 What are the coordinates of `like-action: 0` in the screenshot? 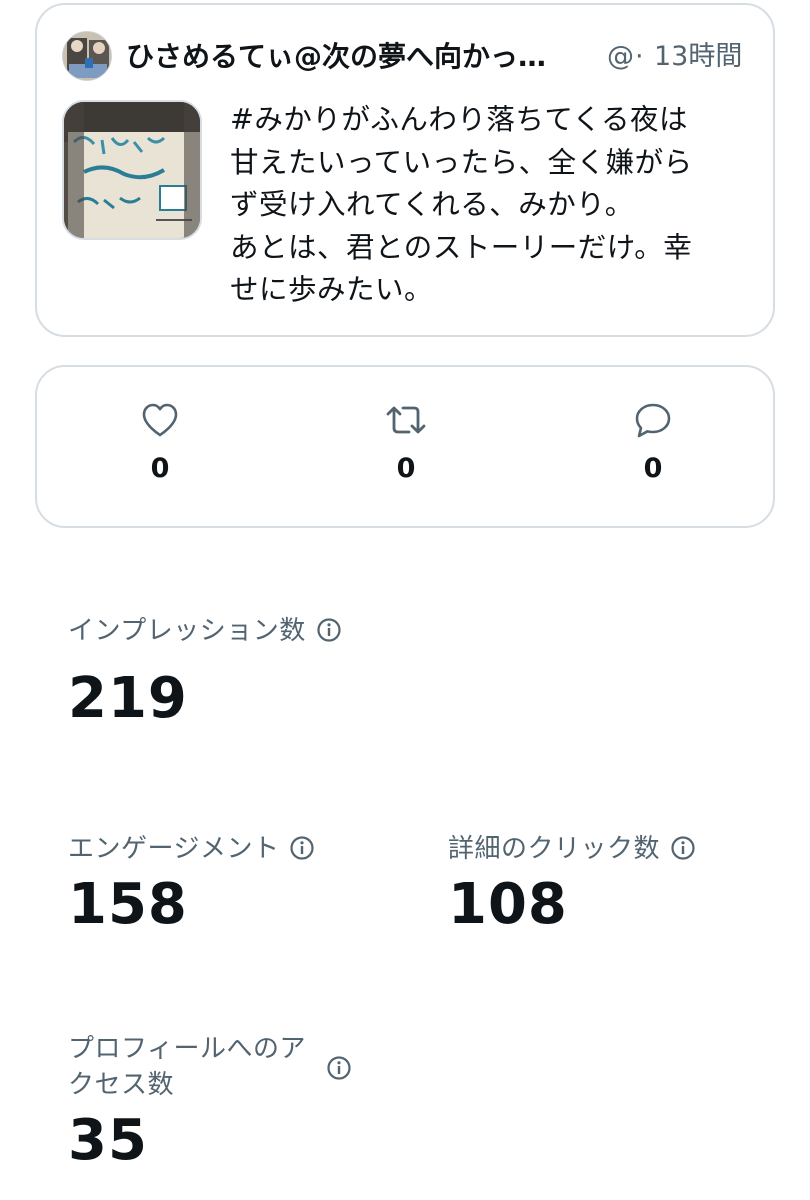 It's located at (160, 444).